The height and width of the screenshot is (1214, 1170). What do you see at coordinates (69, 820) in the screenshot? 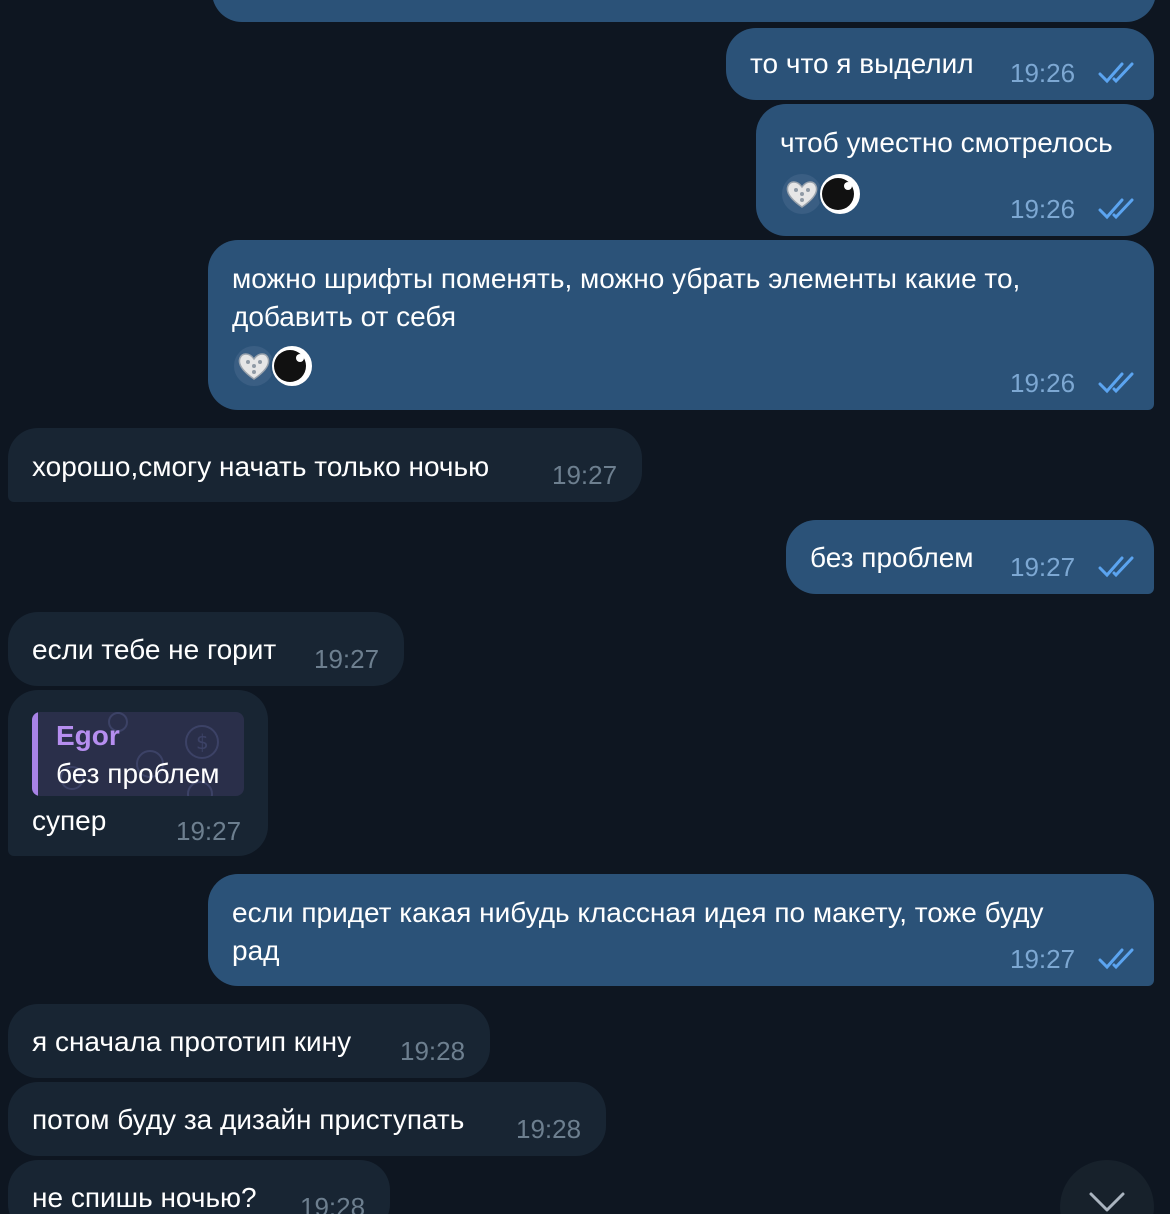
I see `message-text: супер` at bounding box center [69, 820].